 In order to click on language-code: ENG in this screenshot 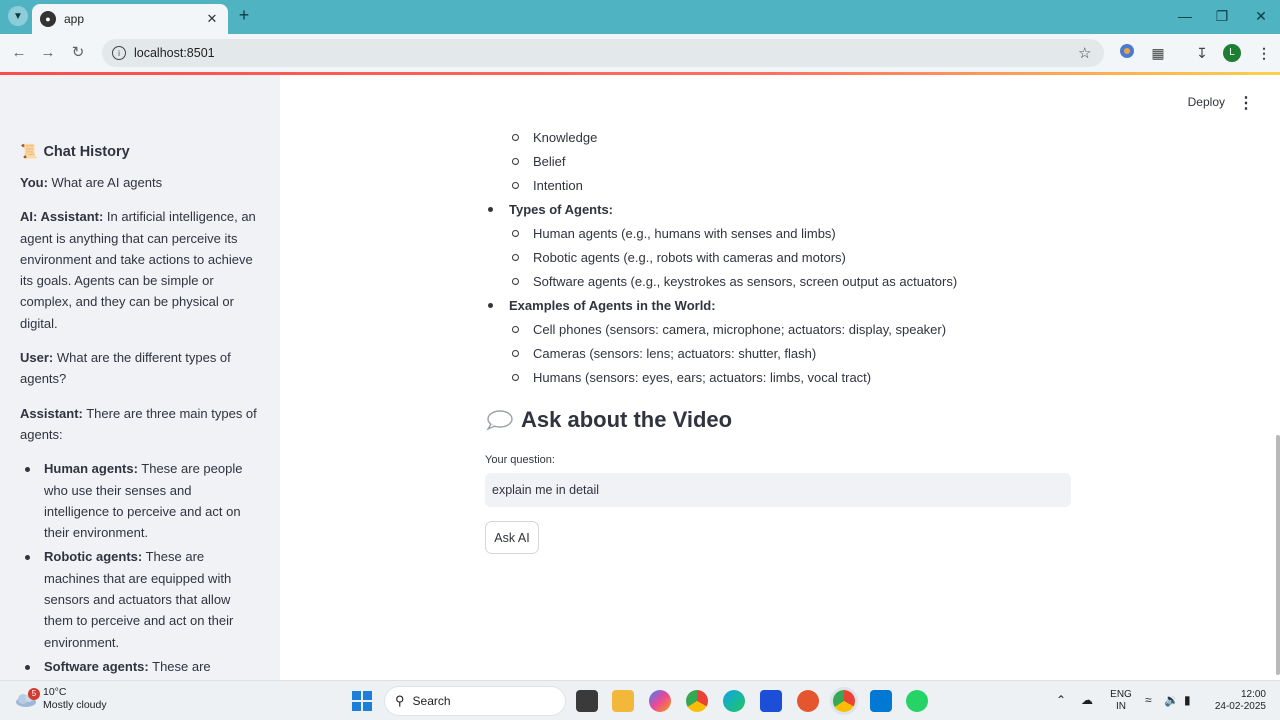, I will do `click(1121, 694)`.